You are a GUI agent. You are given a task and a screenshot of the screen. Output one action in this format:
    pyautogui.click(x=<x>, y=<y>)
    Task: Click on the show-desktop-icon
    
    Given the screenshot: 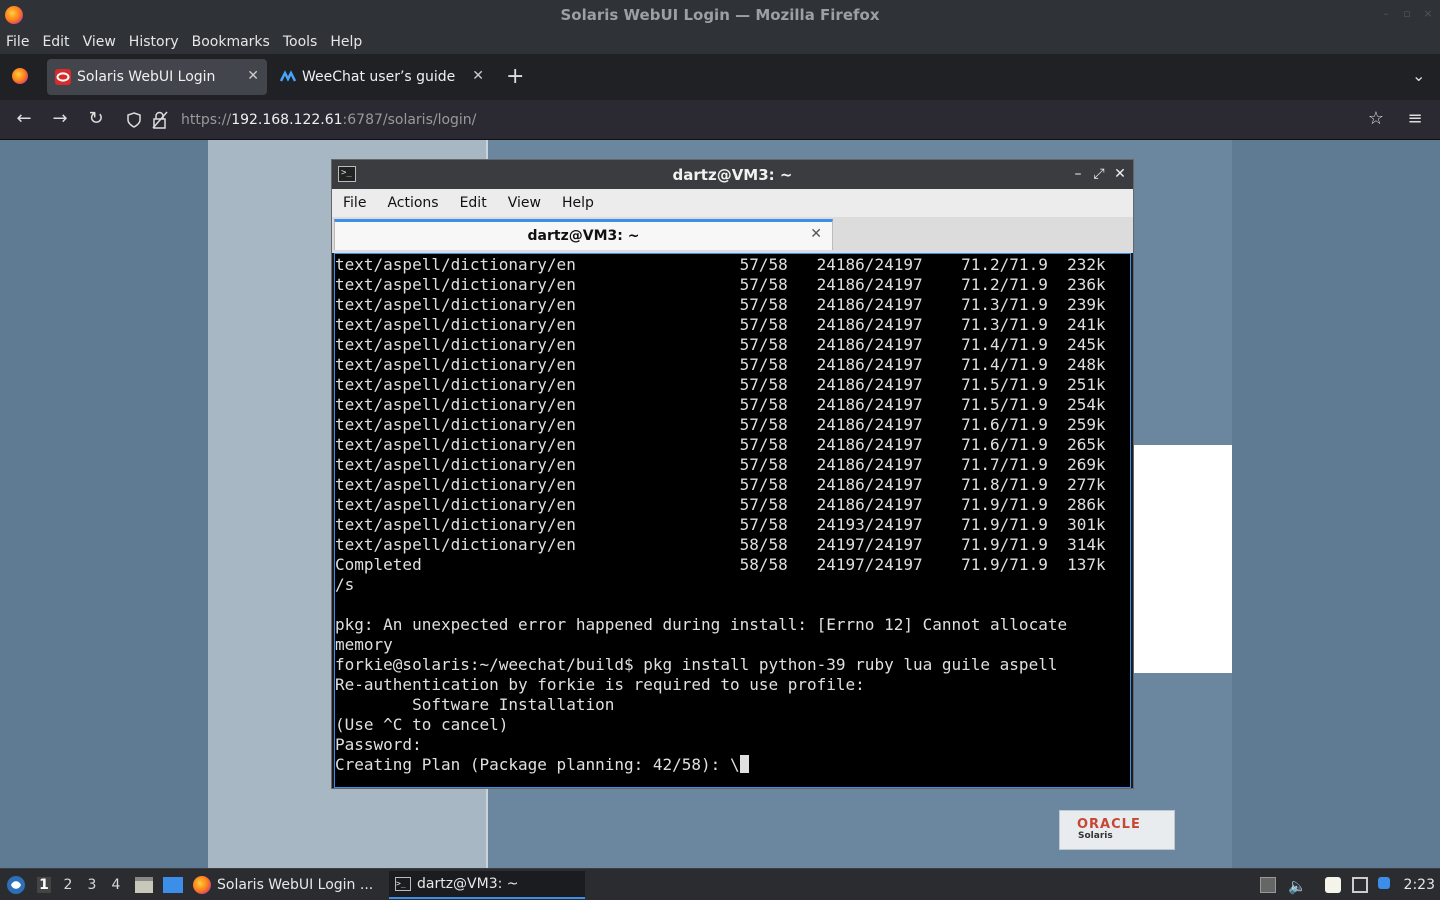 What is the action you would take?
    pyautogui.click(x=173, y=885)
    